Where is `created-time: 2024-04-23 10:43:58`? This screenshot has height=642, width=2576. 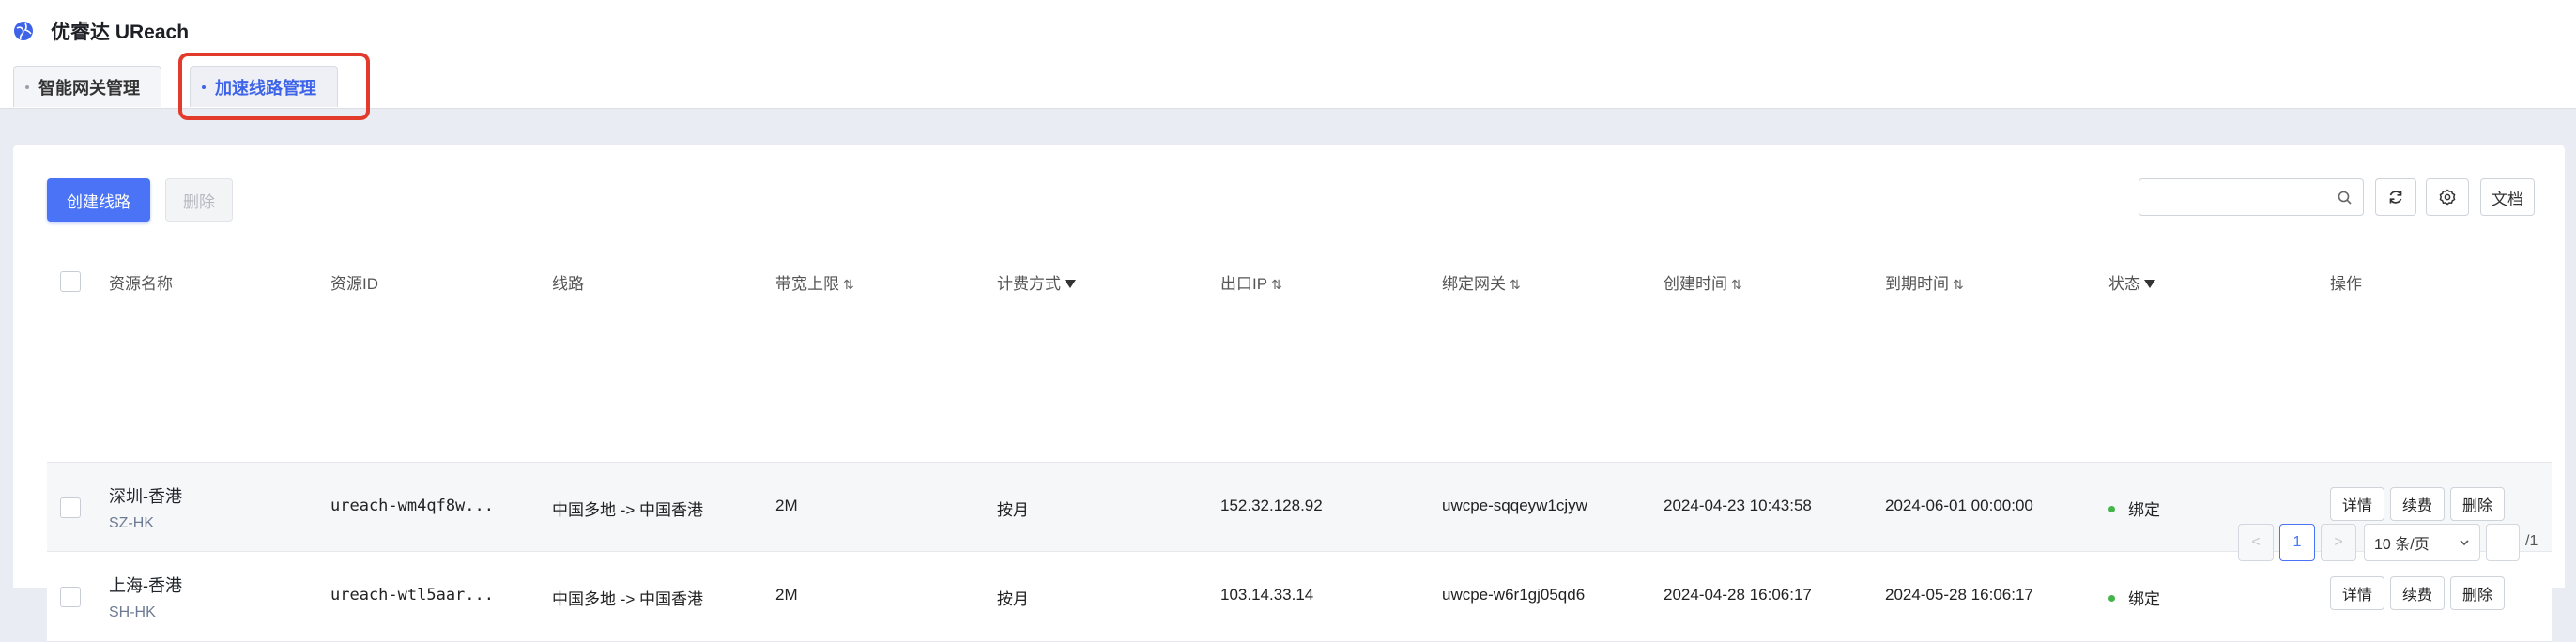
created-time: 2024-04-23 10:43:58 is located at coordinates (1738, 505).